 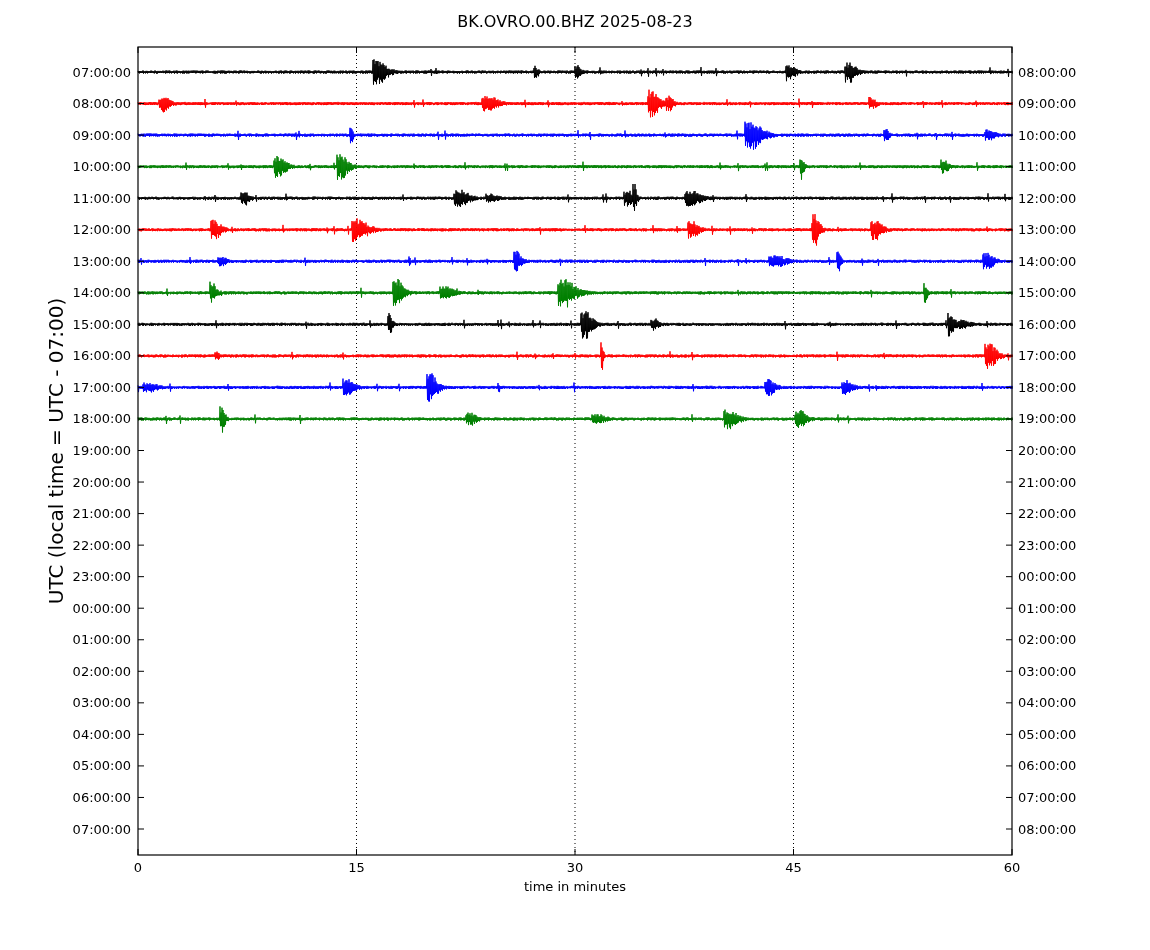 I want to click on axis-label: time in minutes, so click(x=575, y=886).